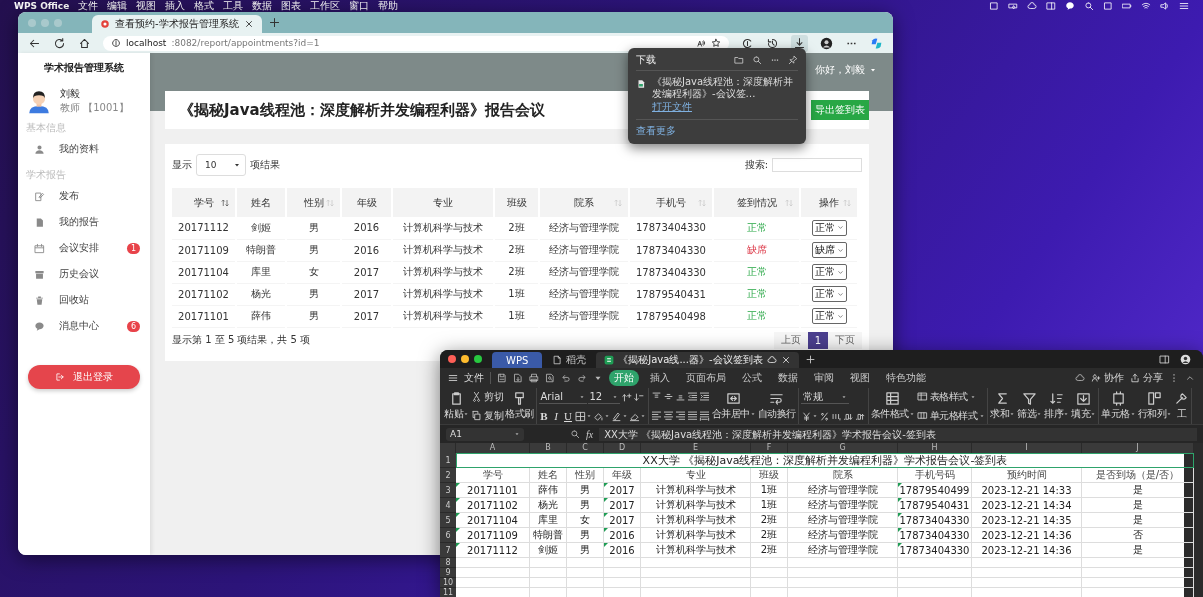  Describe the element at coordinates (788, 378) in the screenshot. I see `ribbon-tab: 数据` at that location.